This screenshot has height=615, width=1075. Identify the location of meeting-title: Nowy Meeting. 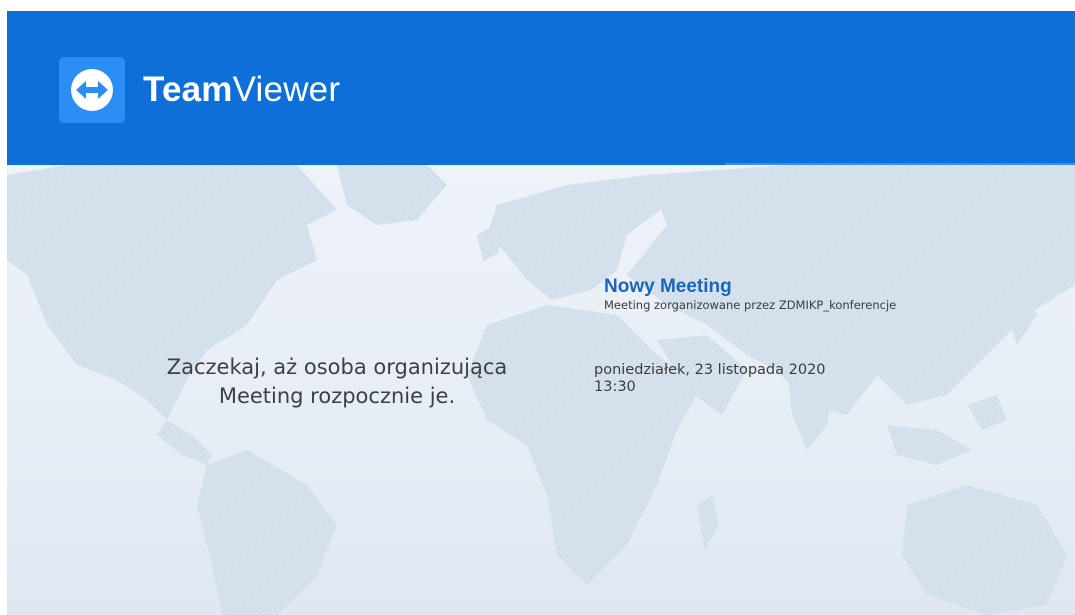
(668, 286).